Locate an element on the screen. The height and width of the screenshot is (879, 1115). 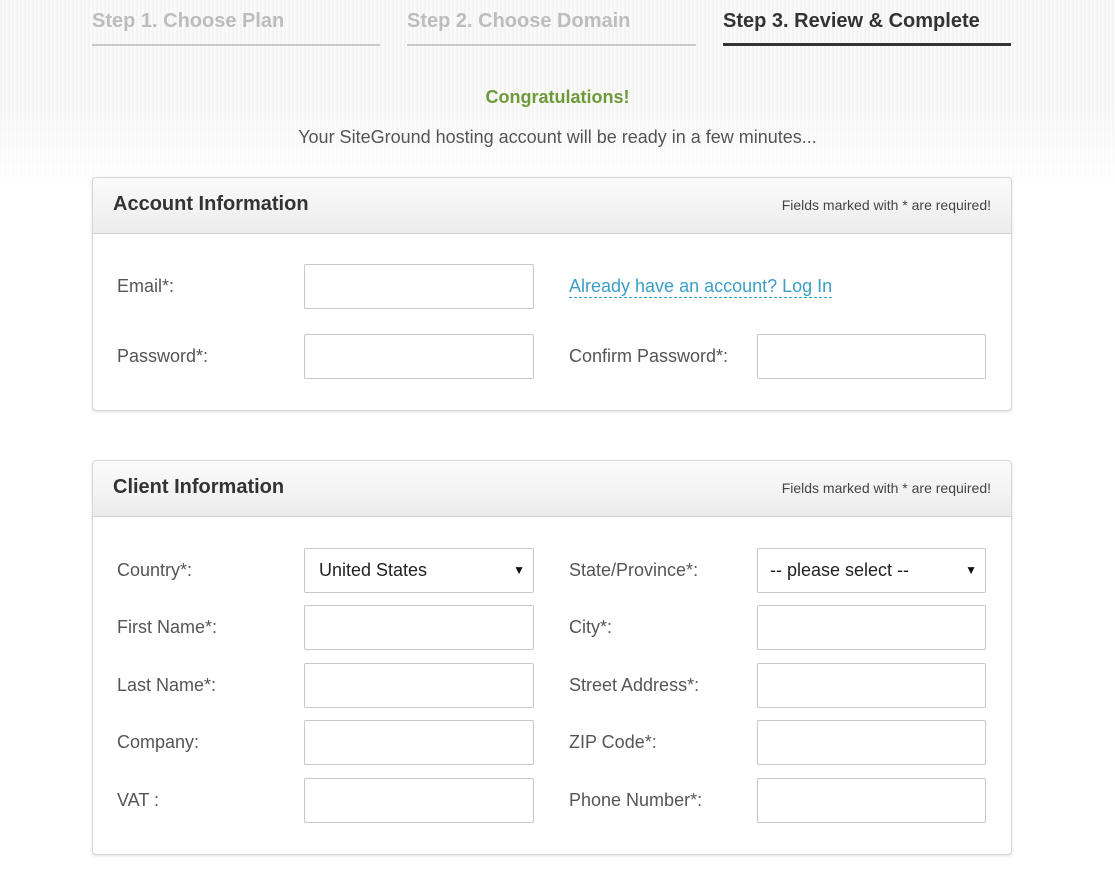
account-panel-title: Account Information is located at coordinates (211, 204).